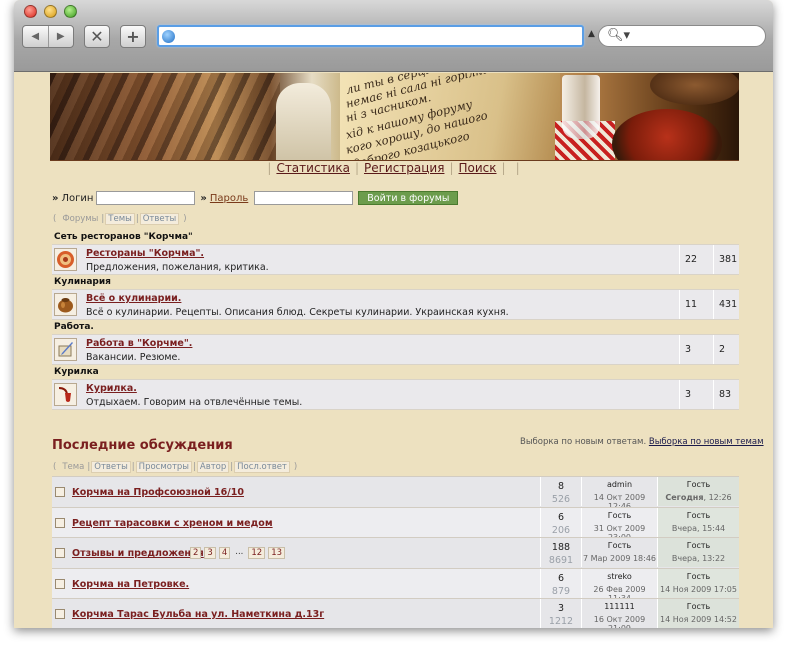 Image resolution: width=787 pixels, height=650 pixels. I want to click on forum-sort-bar: ( Форумы | Темы | Ответы ), so click(120, 219).